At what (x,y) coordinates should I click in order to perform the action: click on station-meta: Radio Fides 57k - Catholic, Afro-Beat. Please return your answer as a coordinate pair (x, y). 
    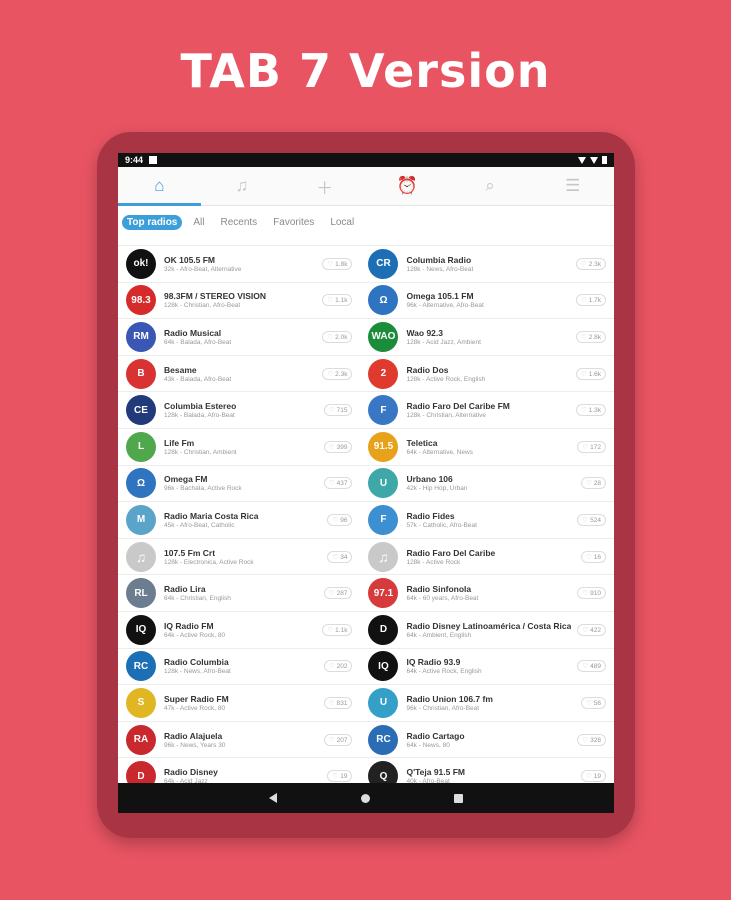
    Looking at the image, I should click on (488, 520).